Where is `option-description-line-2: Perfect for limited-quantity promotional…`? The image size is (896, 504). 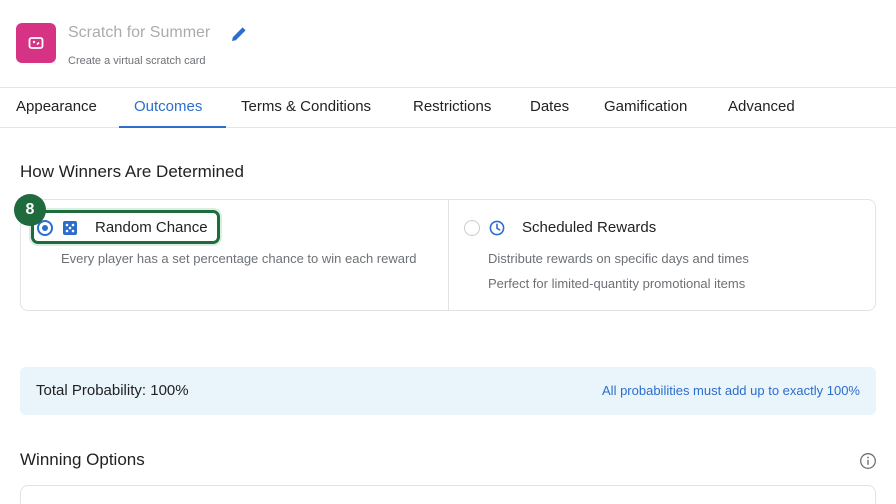
option-description-line-2: Perfect for limited-quantity promotional… is located at coordinates (617, 283).